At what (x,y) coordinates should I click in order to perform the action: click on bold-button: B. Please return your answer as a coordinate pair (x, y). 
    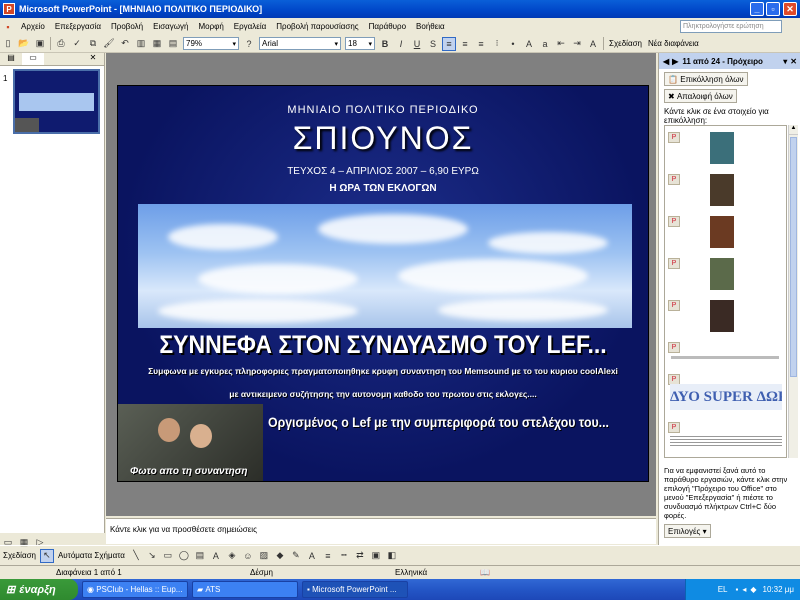
    Looking at the image, I should click on (385, 44).